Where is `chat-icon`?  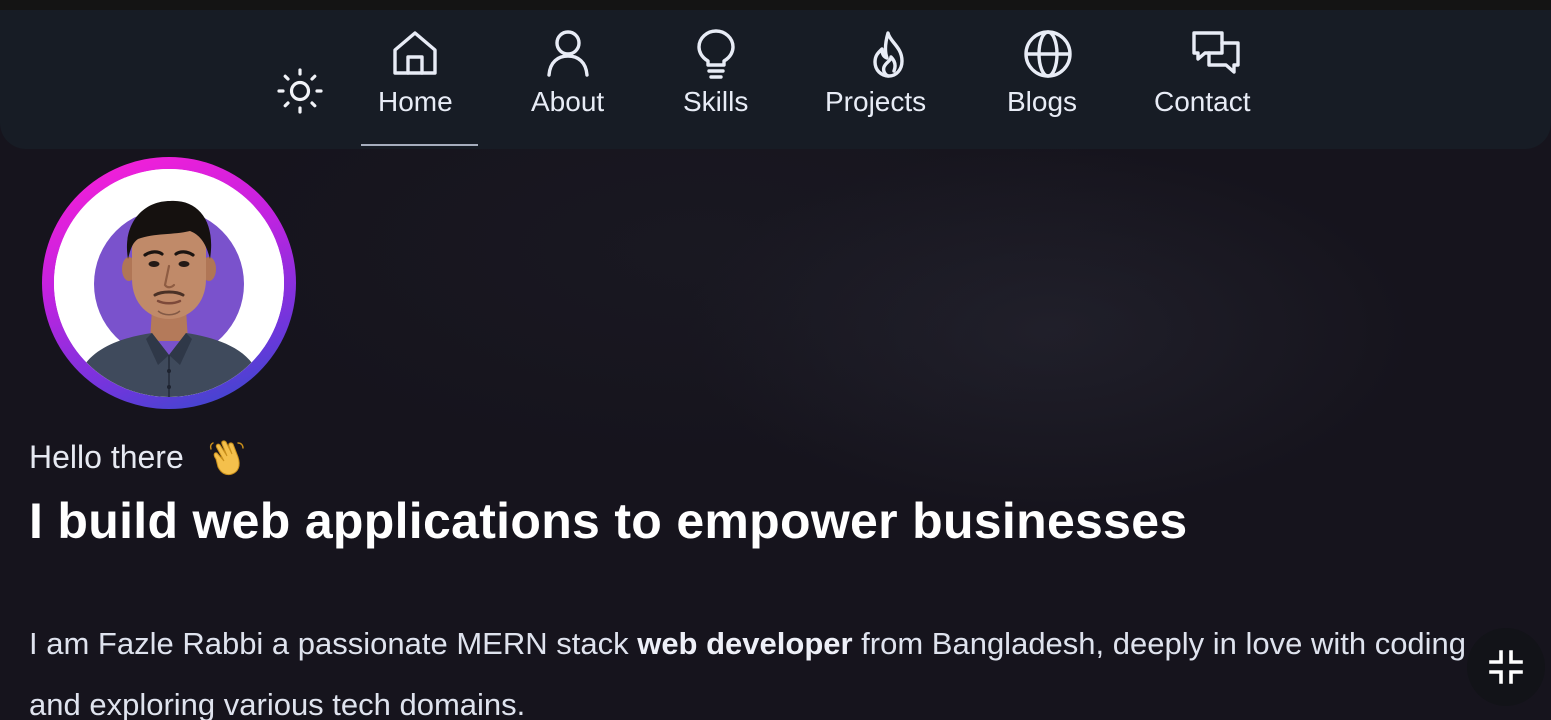 chat-icon is located at coordinates (1216, 52).